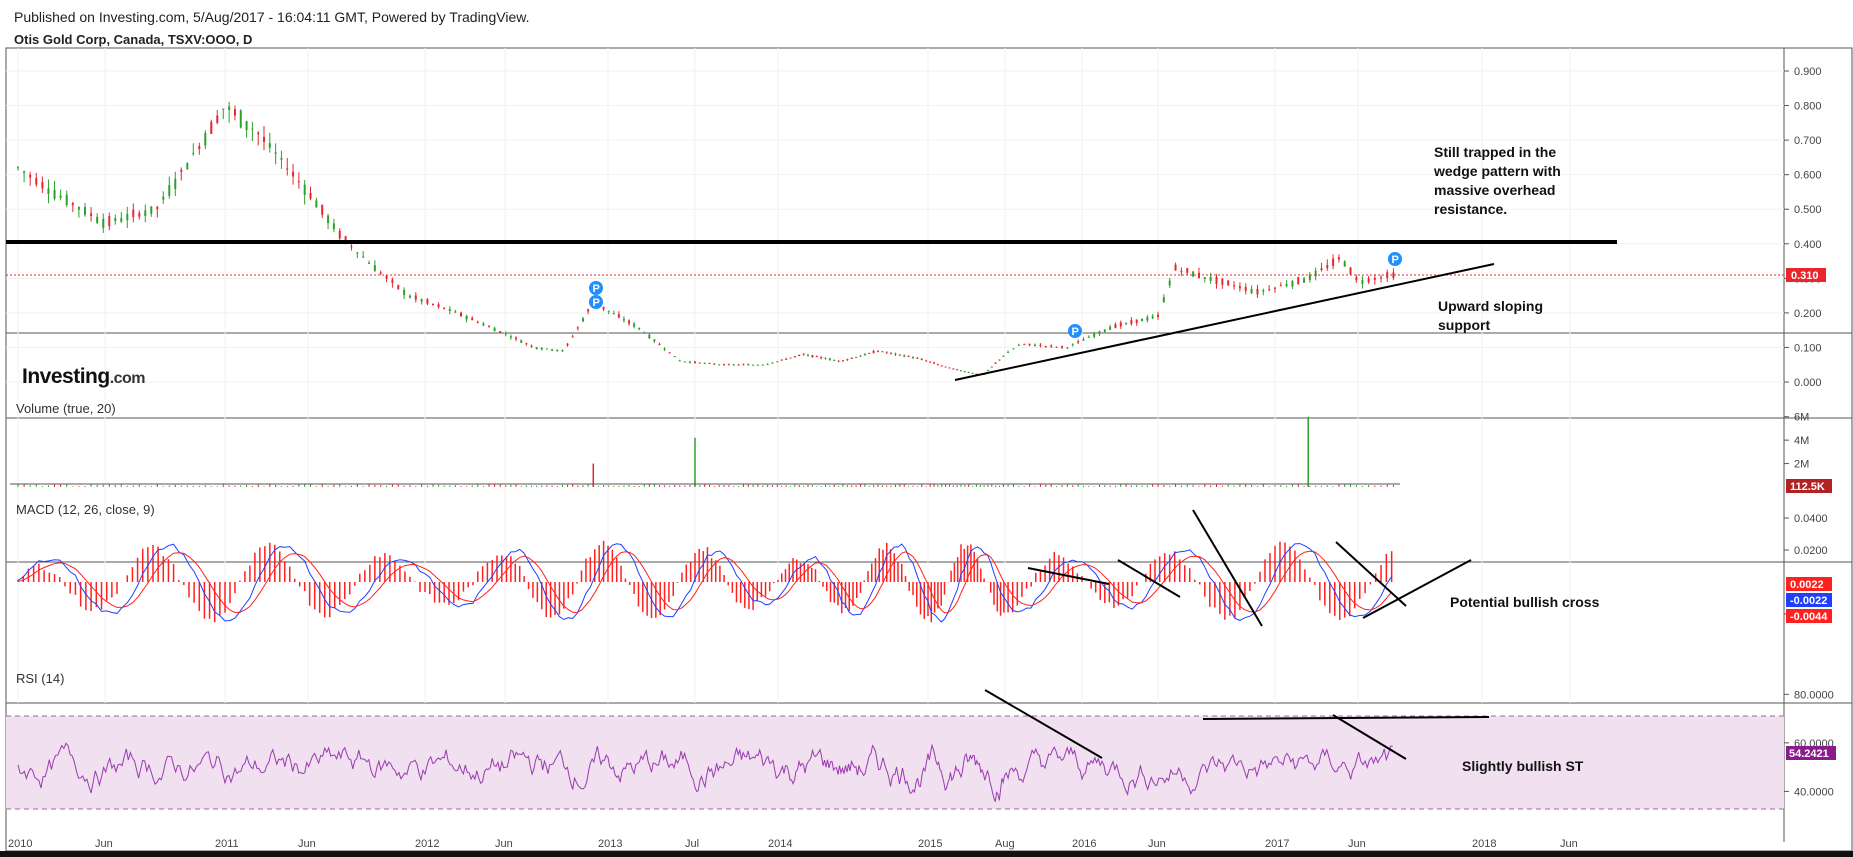 This screenshot has width=1853, height=857. I want to click on macd-histogram, so click(705, 581).